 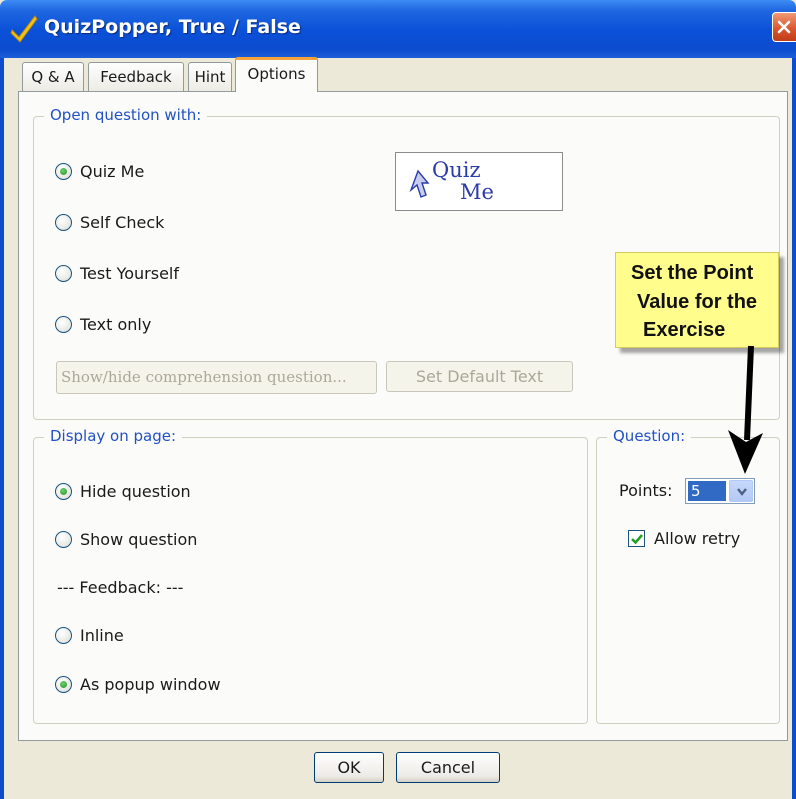 What do you see at coordinates (646, 490) in the screenshot?
I see `points-label: Points:` at bounding box center [646, 490].